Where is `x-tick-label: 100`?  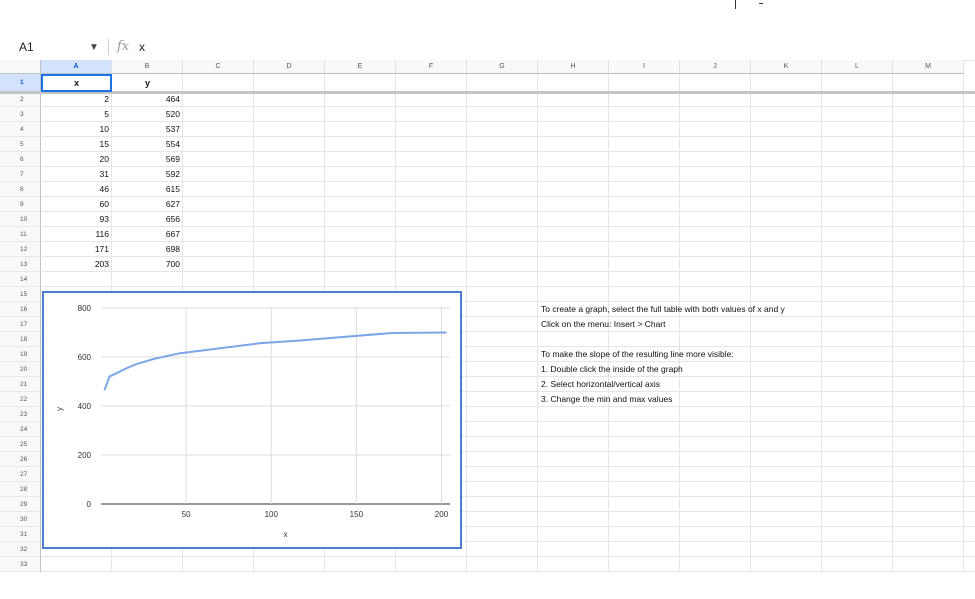 x-tick-label: 100 is located at coordinates (272, 514).